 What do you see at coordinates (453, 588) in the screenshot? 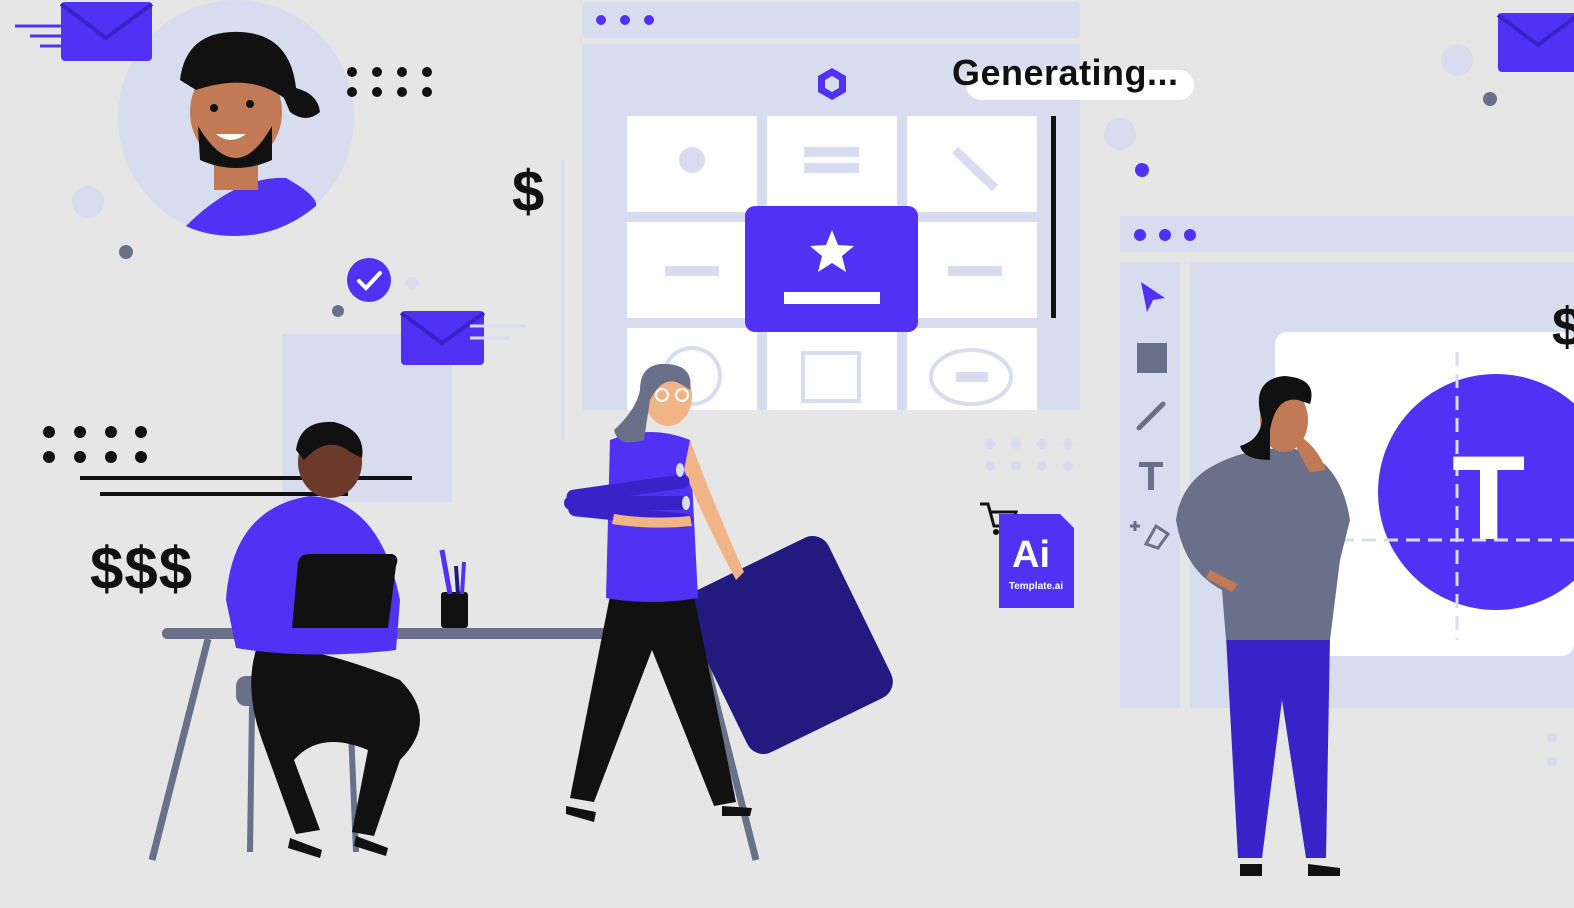
I see `pen-cup` at bounding box center [453, 588].